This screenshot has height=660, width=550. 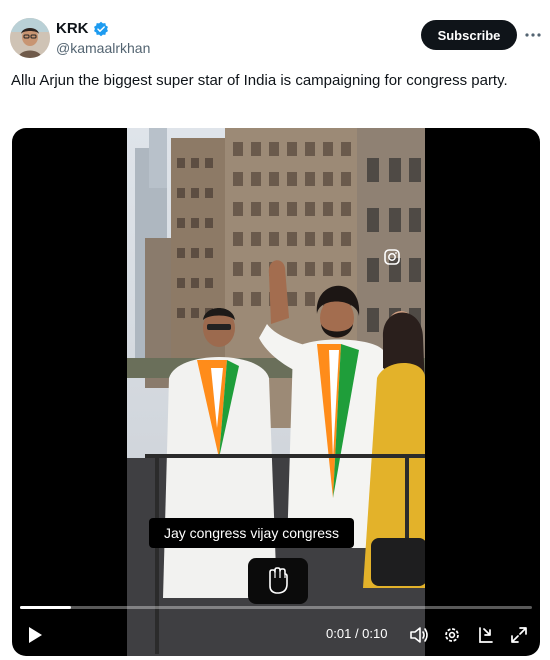 What do you see at coordinates (375, 633) in the screenshot?
I see `duration: 0:10` at bounding box center [375, 633].